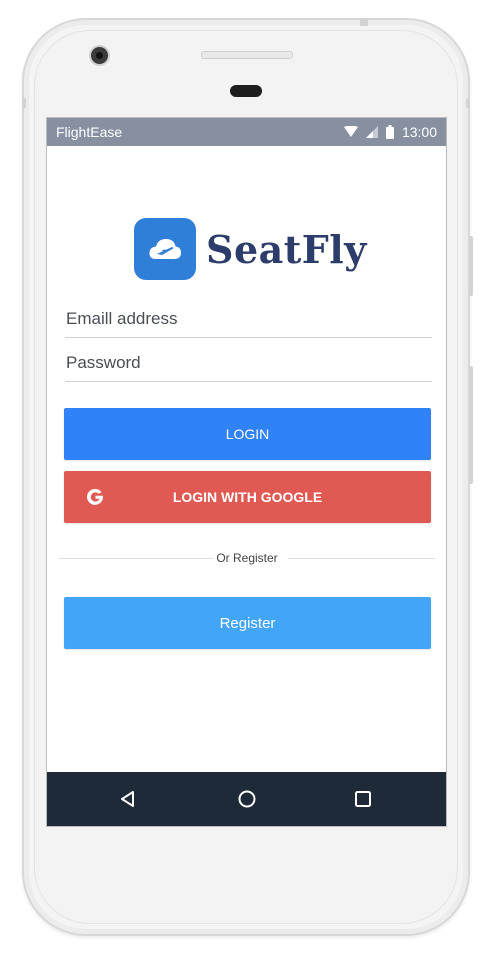 This screenshot has height=959, width=492. What do you see at coordinates (24, 103) in the screenshot?
I see `phone-left-edge-marker` at bounding box center [24, 103].